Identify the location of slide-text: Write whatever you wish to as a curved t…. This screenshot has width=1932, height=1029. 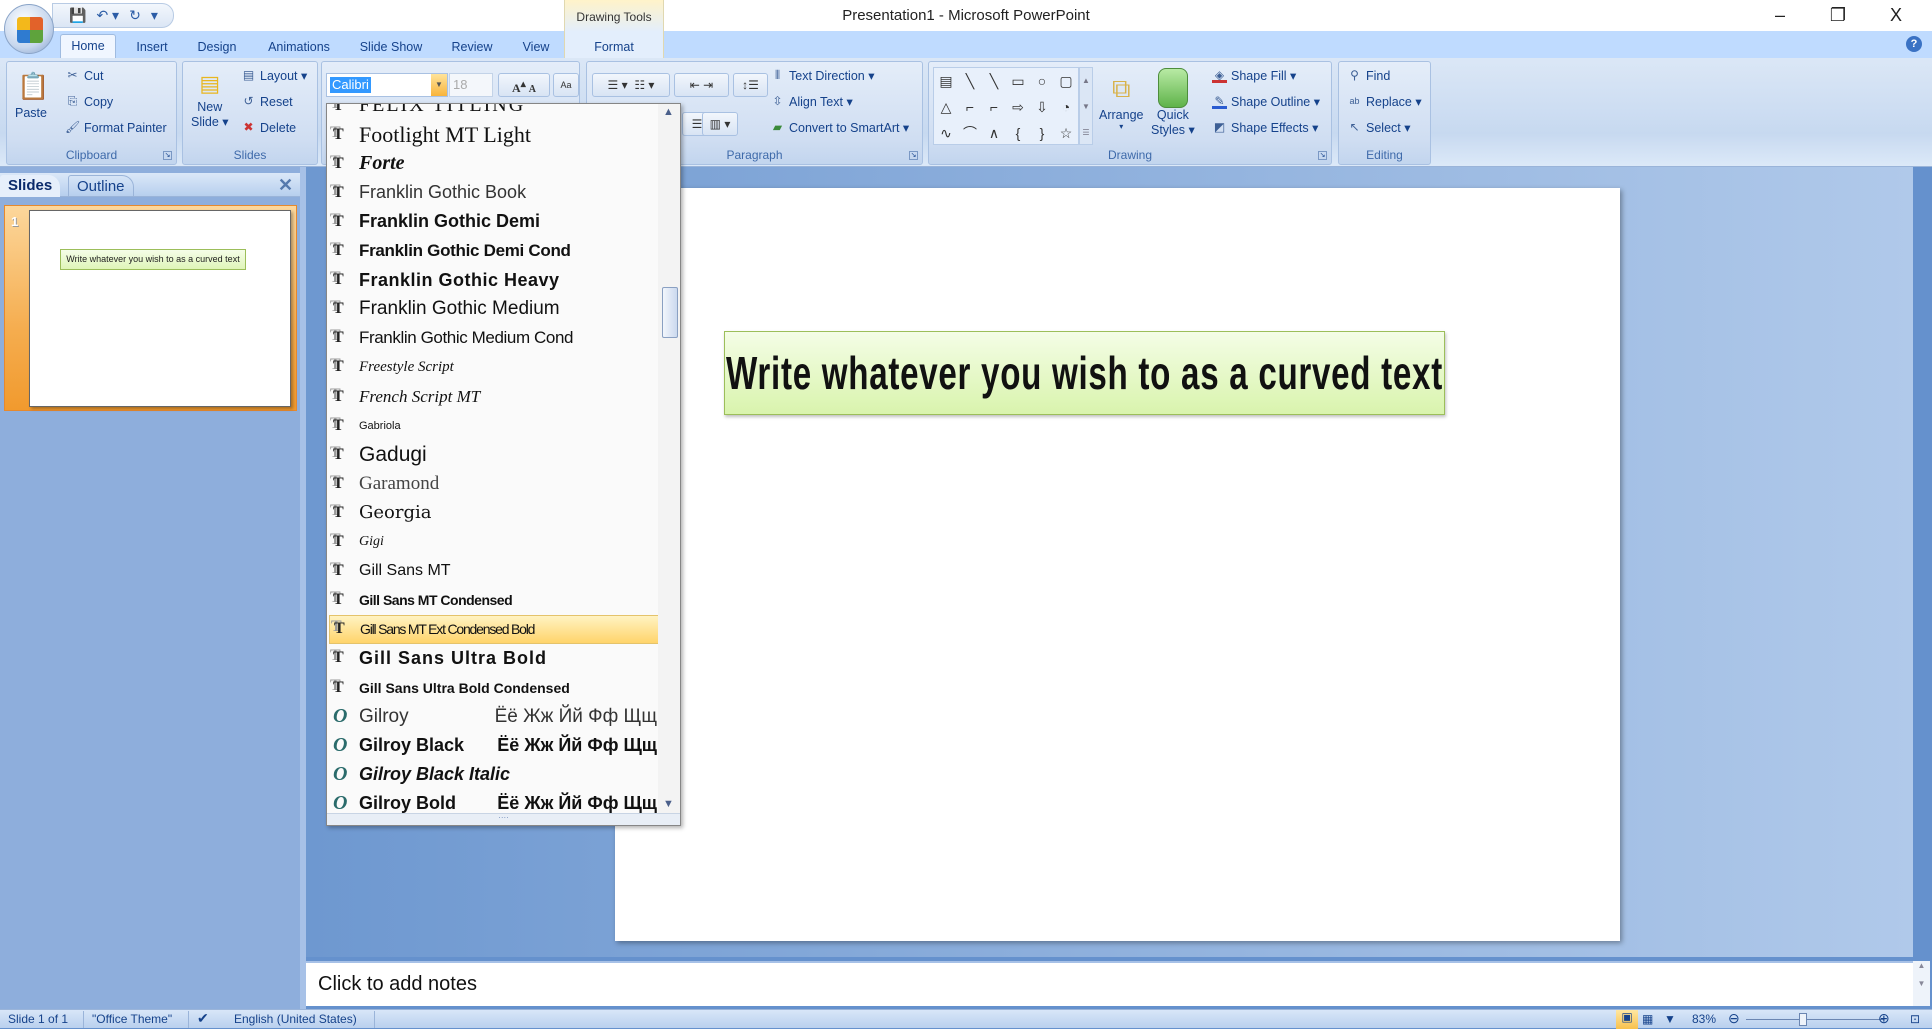
(1084, 373).